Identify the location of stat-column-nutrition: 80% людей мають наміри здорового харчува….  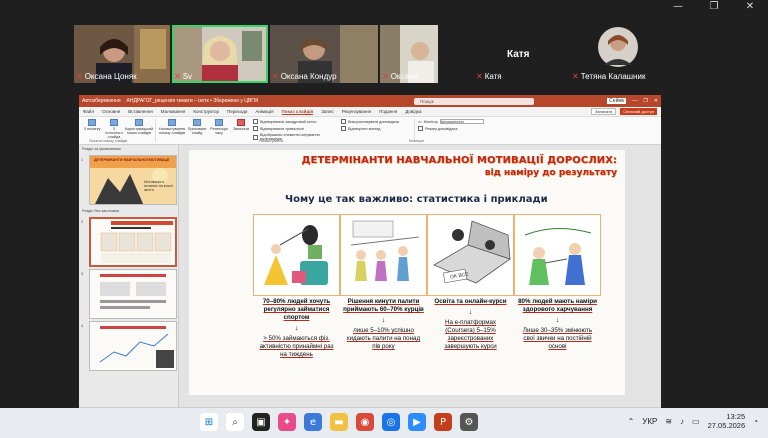
(557, 345).